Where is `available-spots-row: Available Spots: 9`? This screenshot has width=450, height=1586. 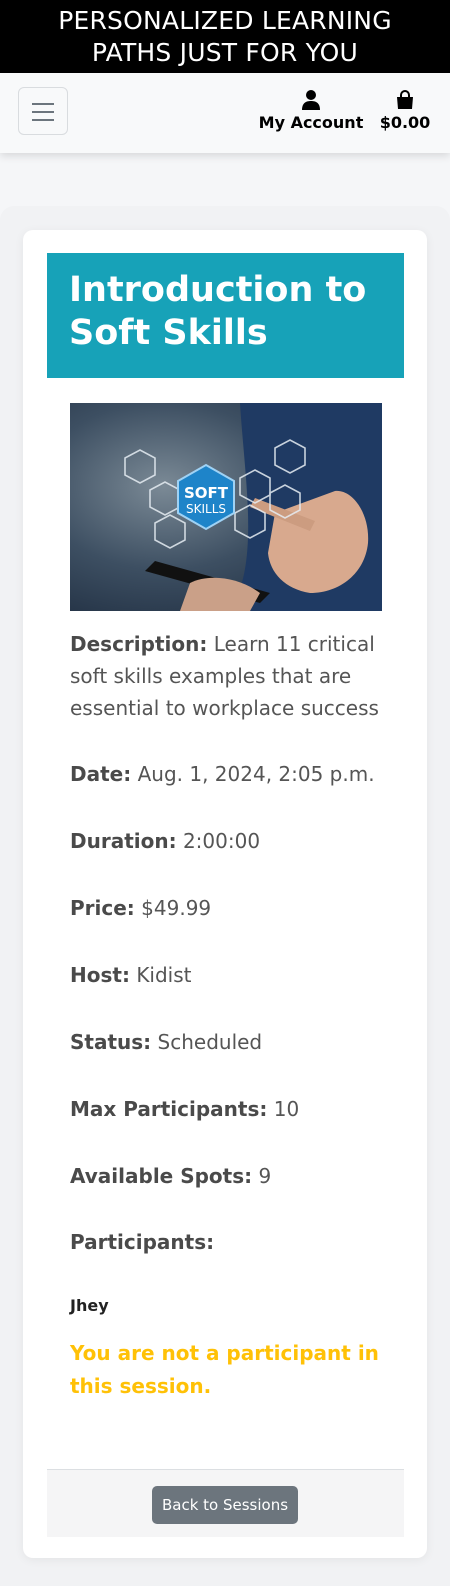
available-spots-row: Available Spots: 9 is located at coordinates (229, 1176).